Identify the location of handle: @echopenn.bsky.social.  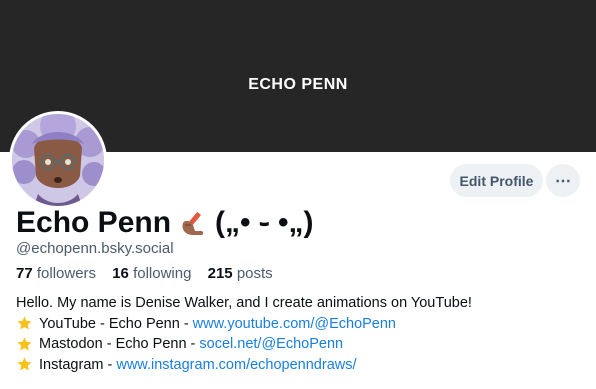
(95, 248).